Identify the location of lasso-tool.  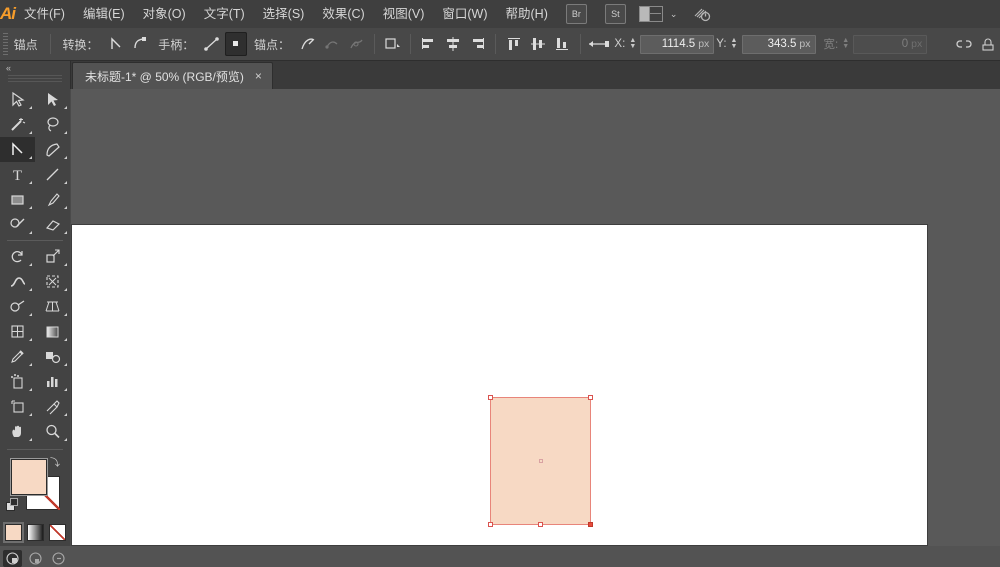
(52, 124).